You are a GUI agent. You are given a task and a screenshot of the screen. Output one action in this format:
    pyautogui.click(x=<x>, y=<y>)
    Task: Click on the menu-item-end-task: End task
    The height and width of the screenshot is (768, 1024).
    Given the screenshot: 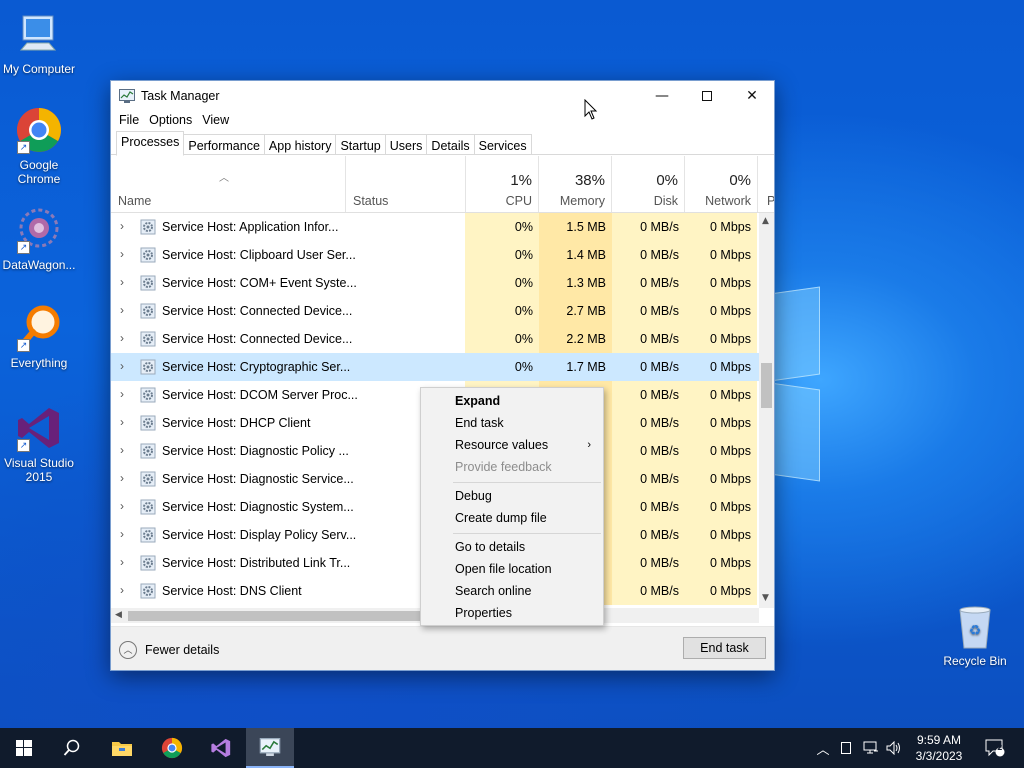 What is the action you would take?
    pyautogui.click(x=512, y=424)
    